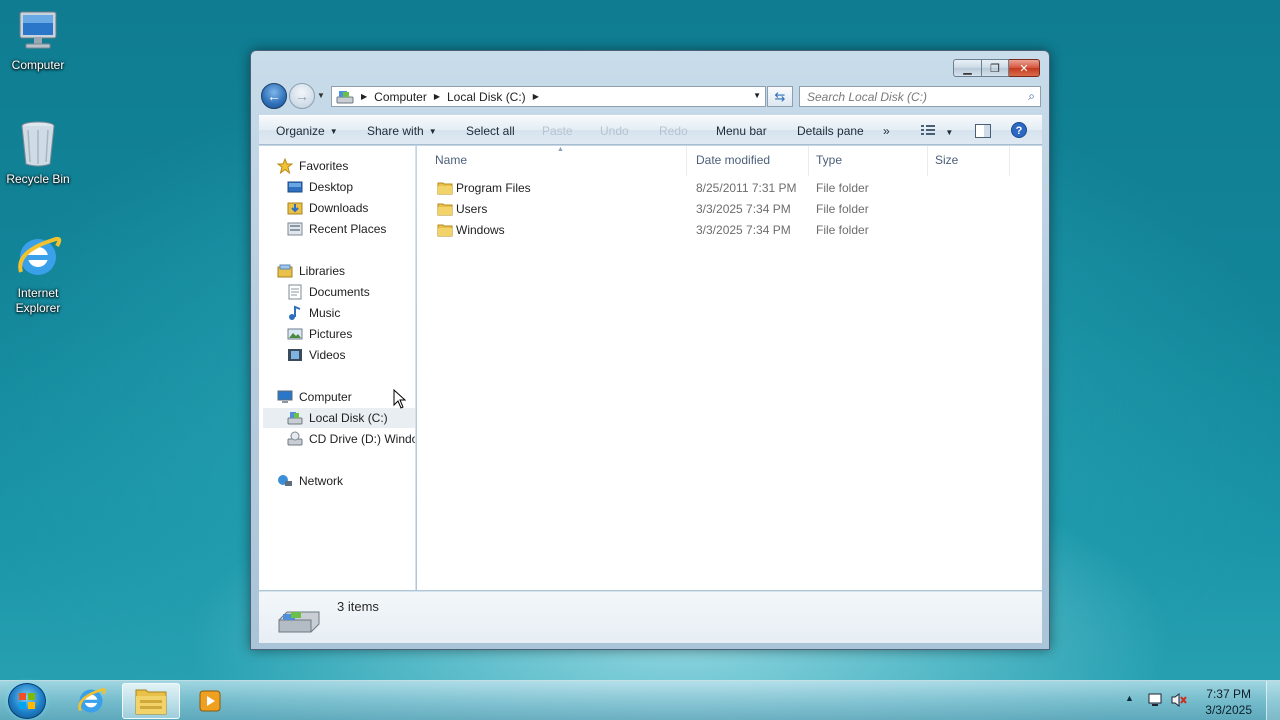  I want to click on column-header-name: Name, so click(451, 160).